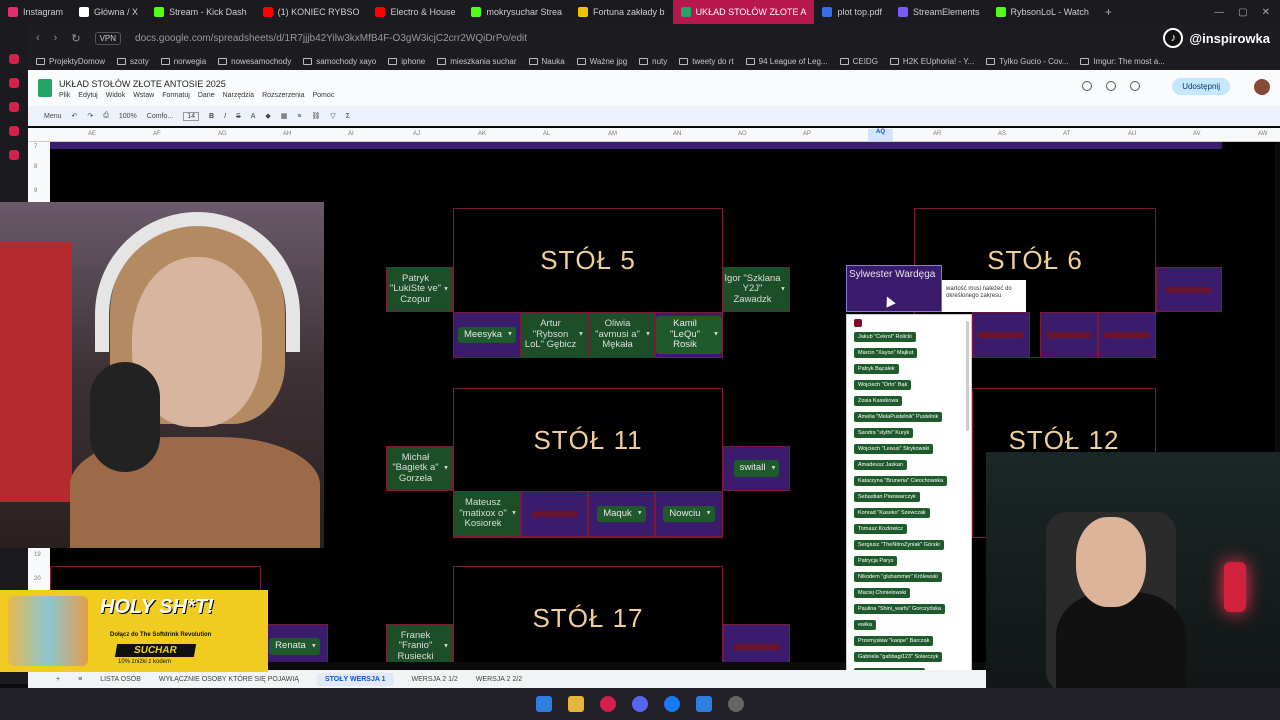 Image resolution: width=1280 pixels, height=720 pixels. I want to click on zoom-select: 100%, so click(128, 116).